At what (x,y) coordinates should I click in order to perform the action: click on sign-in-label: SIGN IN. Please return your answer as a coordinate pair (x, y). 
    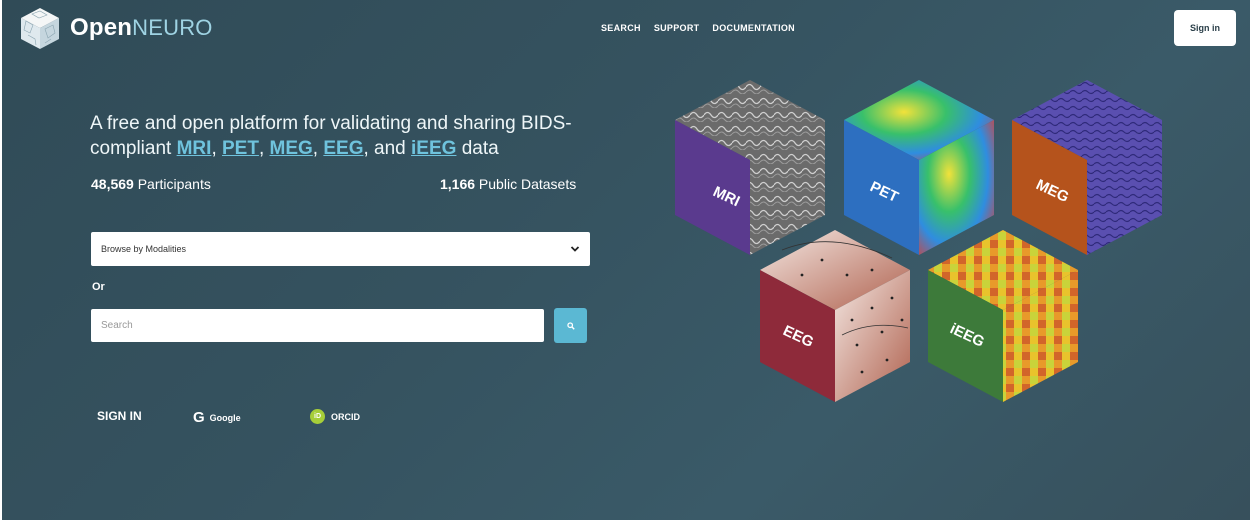
    Looking at the image, I should click on (119, 416).